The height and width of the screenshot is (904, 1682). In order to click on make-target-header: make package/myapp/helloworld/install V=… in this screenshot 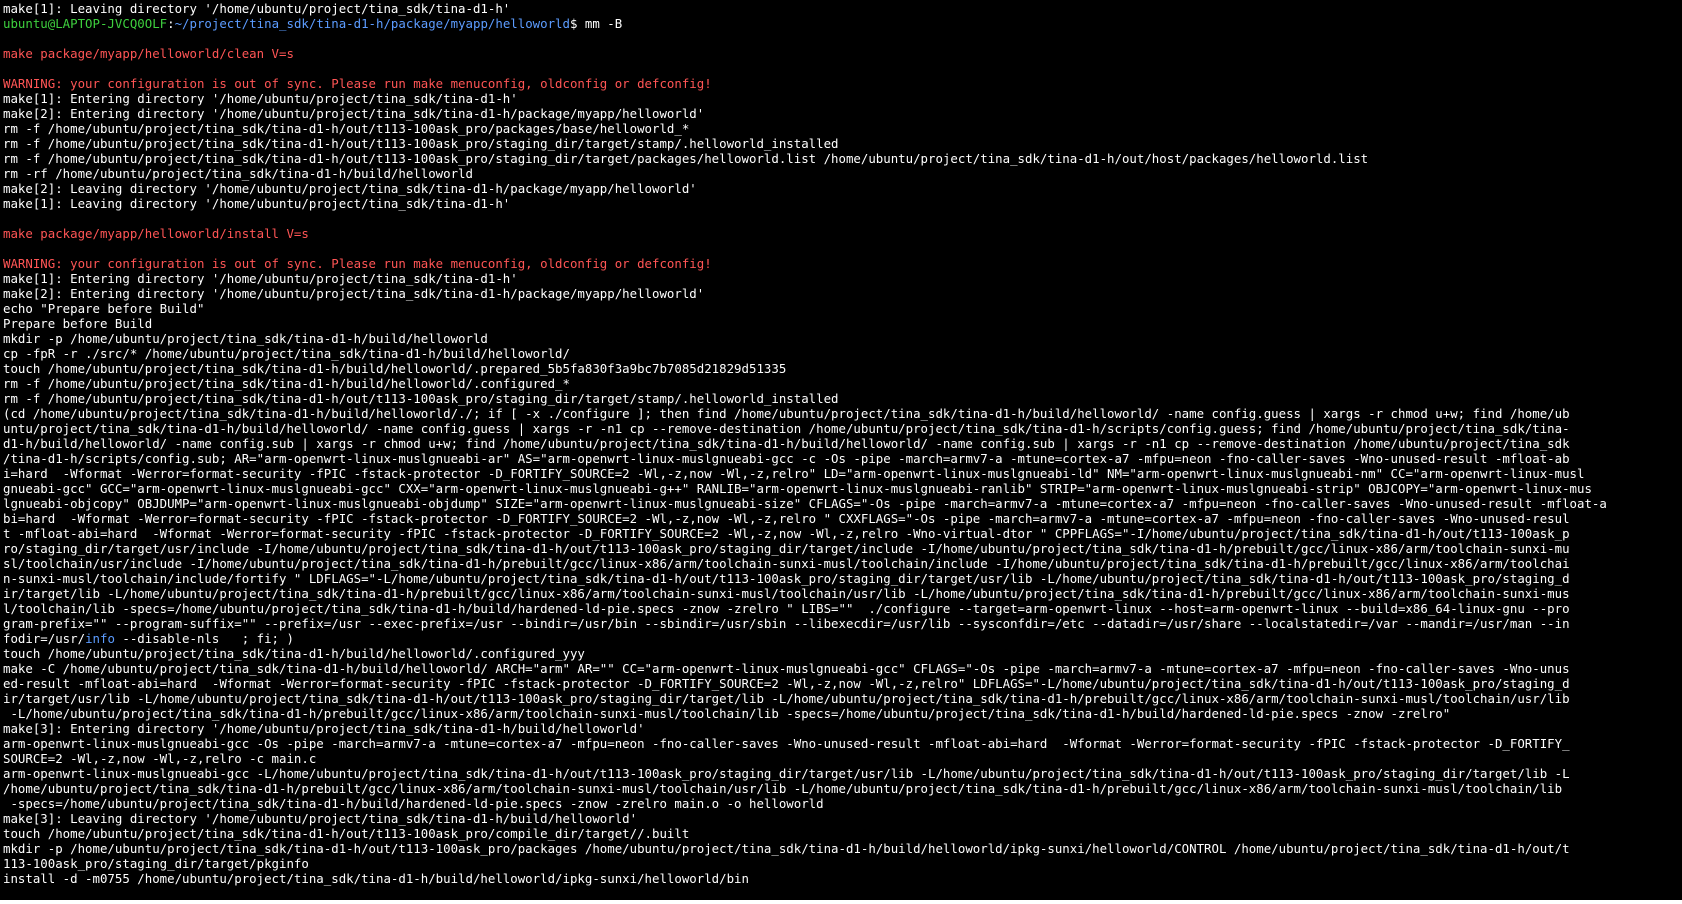, I will do `click(156, 233)`.